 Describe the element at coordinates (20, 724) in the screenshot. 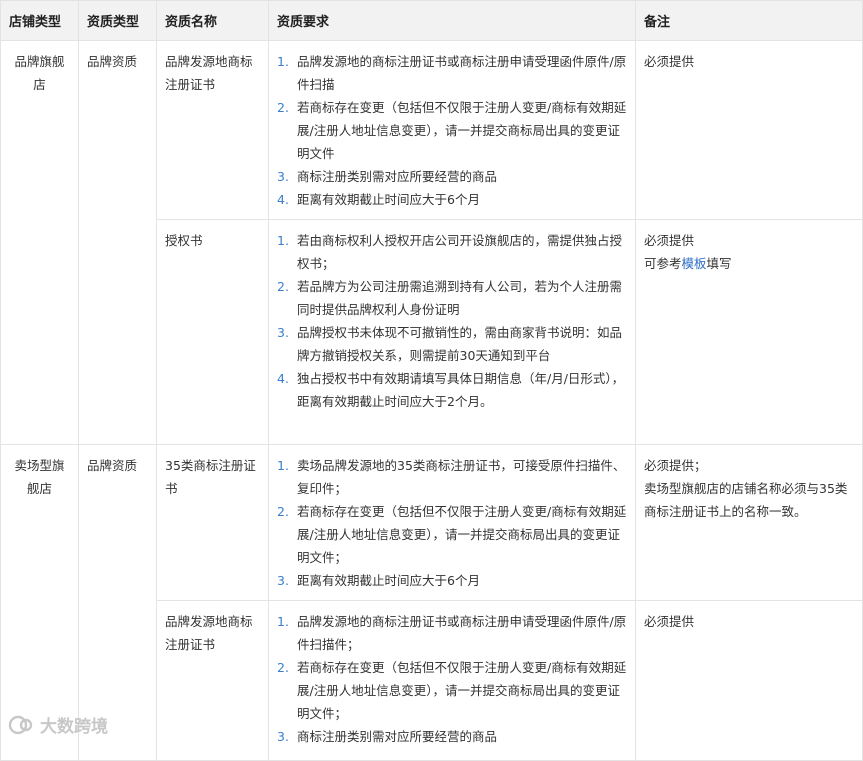

I see `logo-icon` at that location.